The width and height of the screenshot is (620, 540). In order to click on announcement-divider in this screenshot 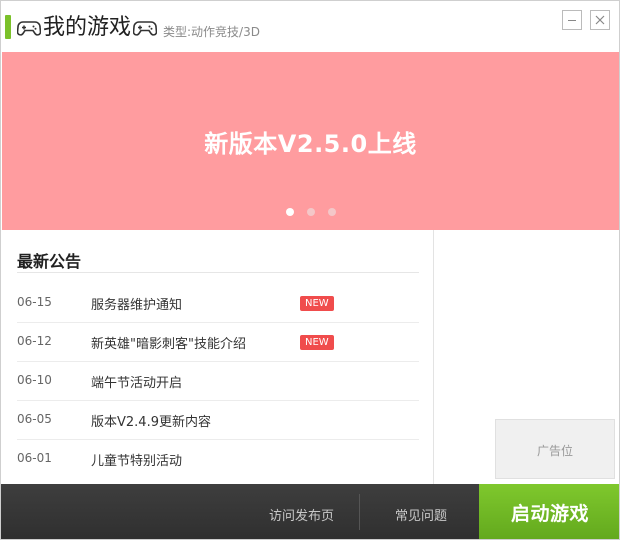, I will do `click(218, 272)`.